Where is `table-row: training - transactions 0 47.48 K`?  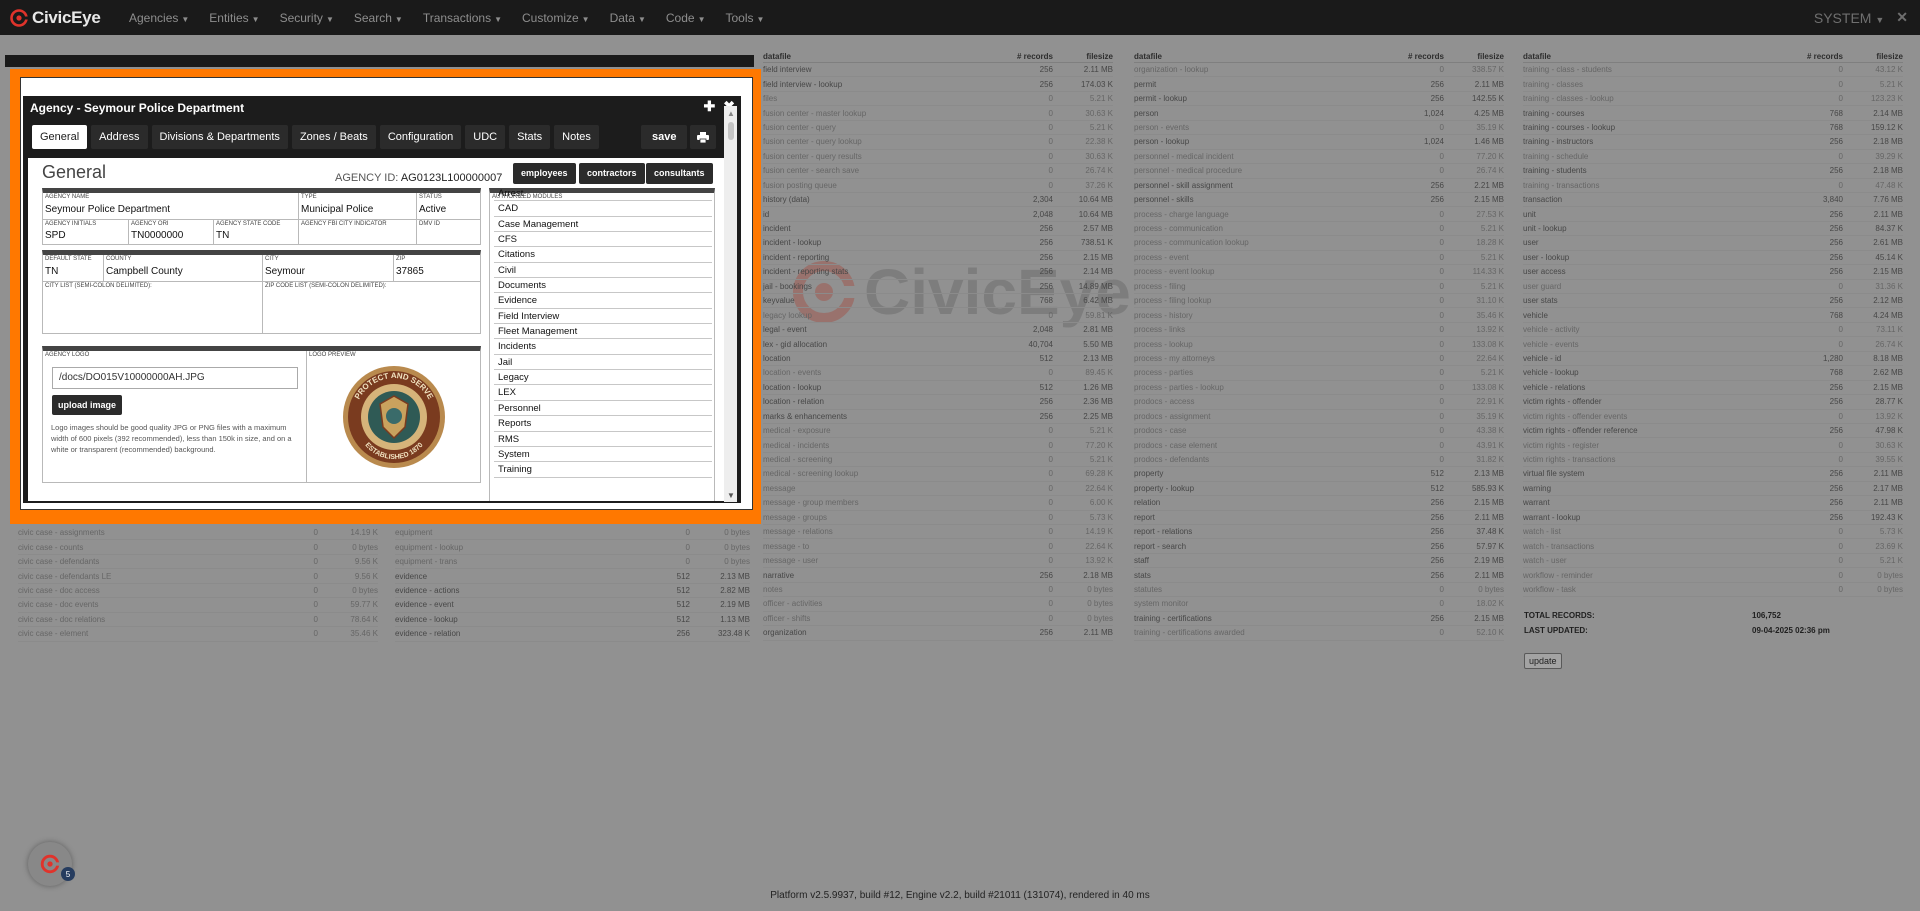 table-row: training - transactions 0 47.48 K is located at coordinates (1713, 186).